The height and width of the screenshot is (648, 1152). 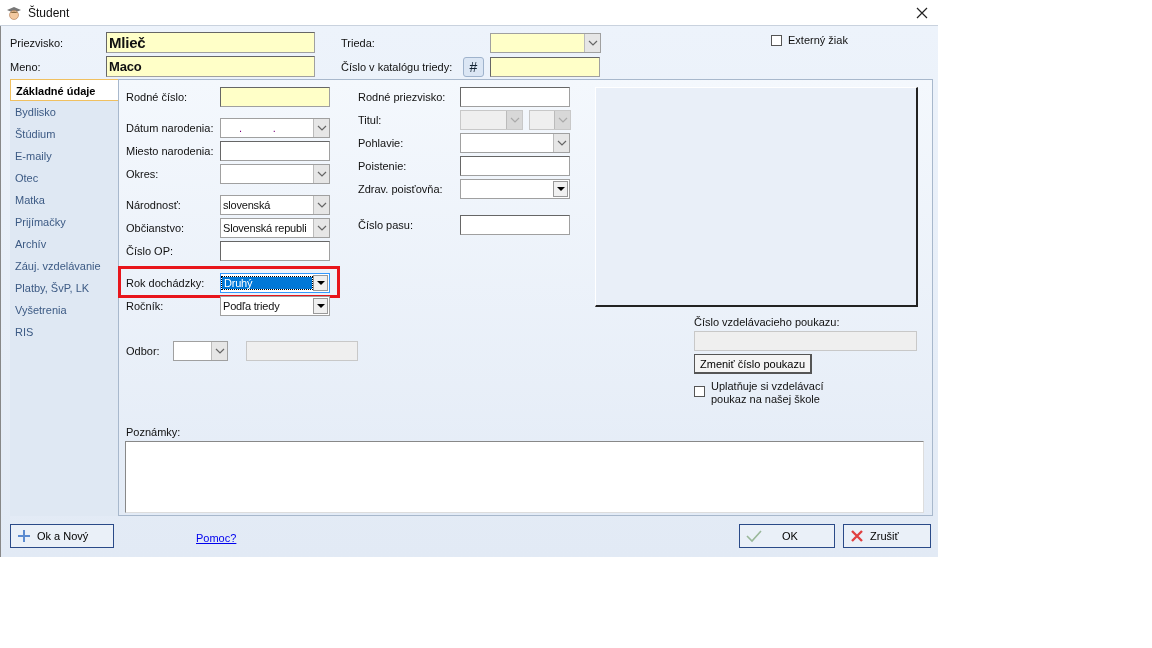 I want to click on tab: Archív, so click(x=64, y=244).